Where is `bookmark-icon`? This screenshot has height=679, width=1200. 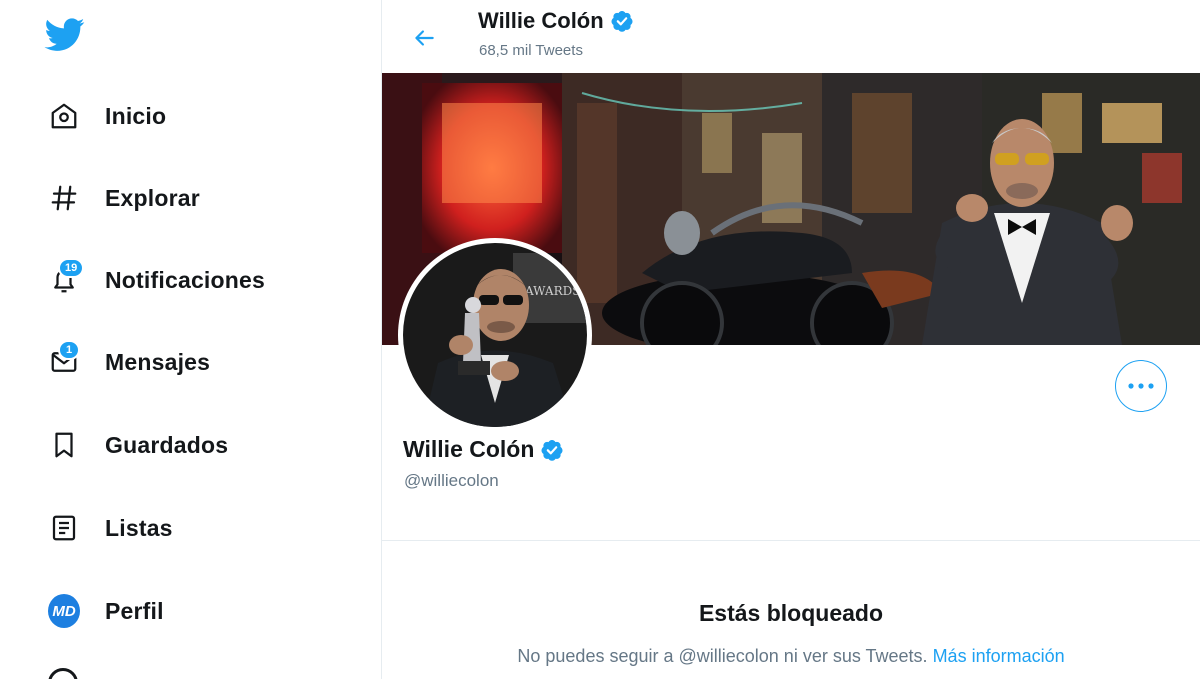 bookmark-icon is located at coordinates (64, 445).